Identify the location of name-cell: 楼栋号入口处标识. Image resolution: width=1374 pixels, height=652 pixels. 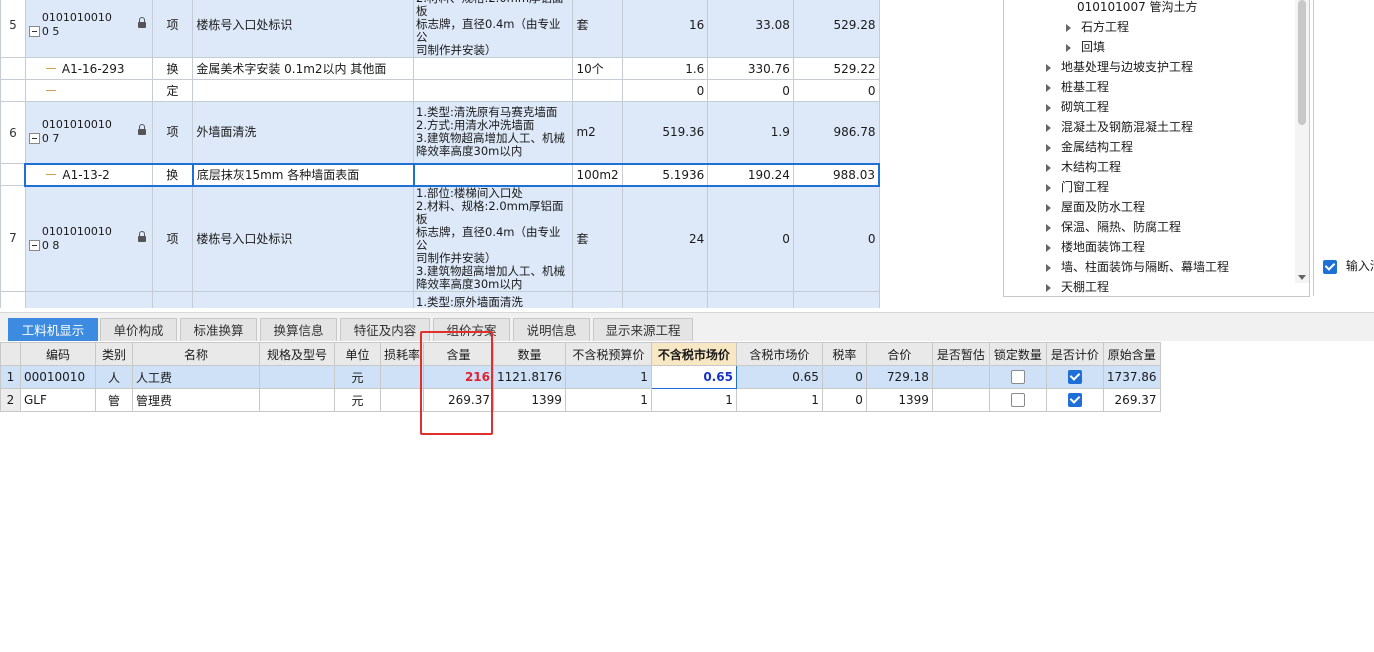
(303, 29).